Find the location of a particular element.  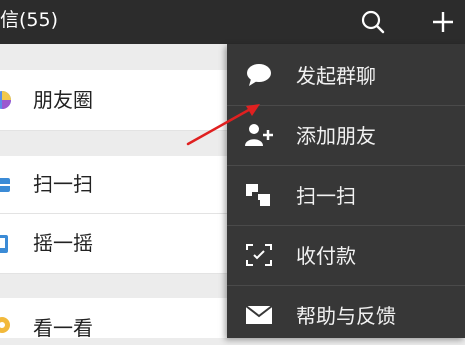

menu-item-money: 收付款 is located at coordinates (346, 256).